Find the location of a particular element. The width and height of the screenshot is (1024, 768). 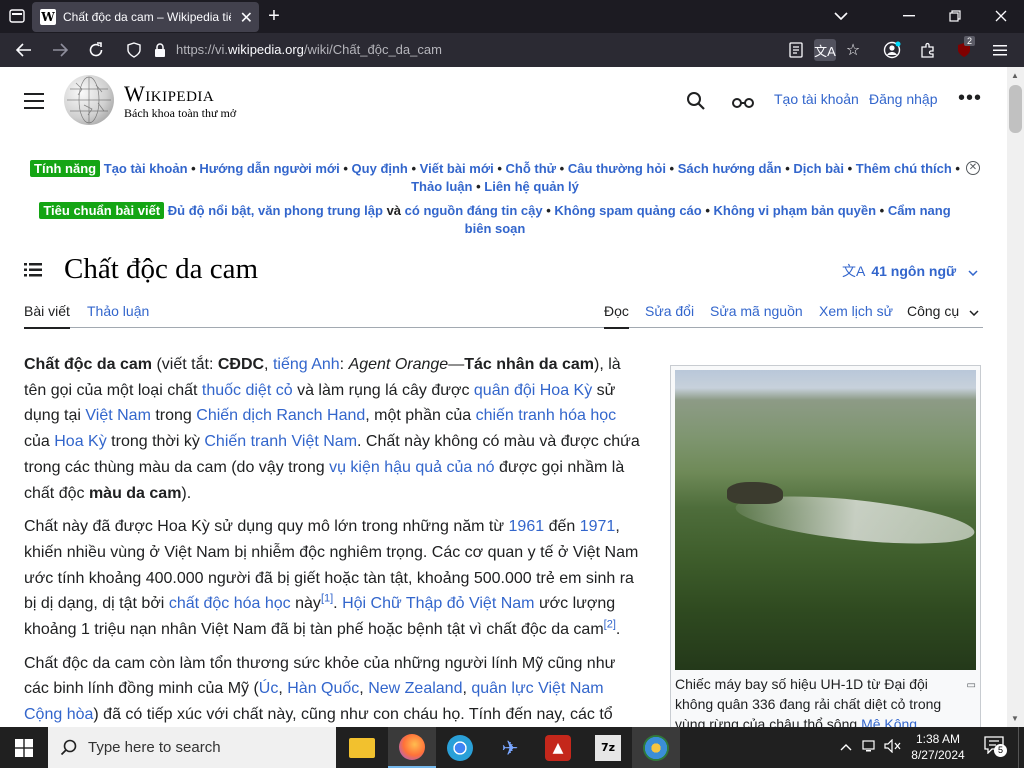

network-icon is located at coordinates (870, 747).